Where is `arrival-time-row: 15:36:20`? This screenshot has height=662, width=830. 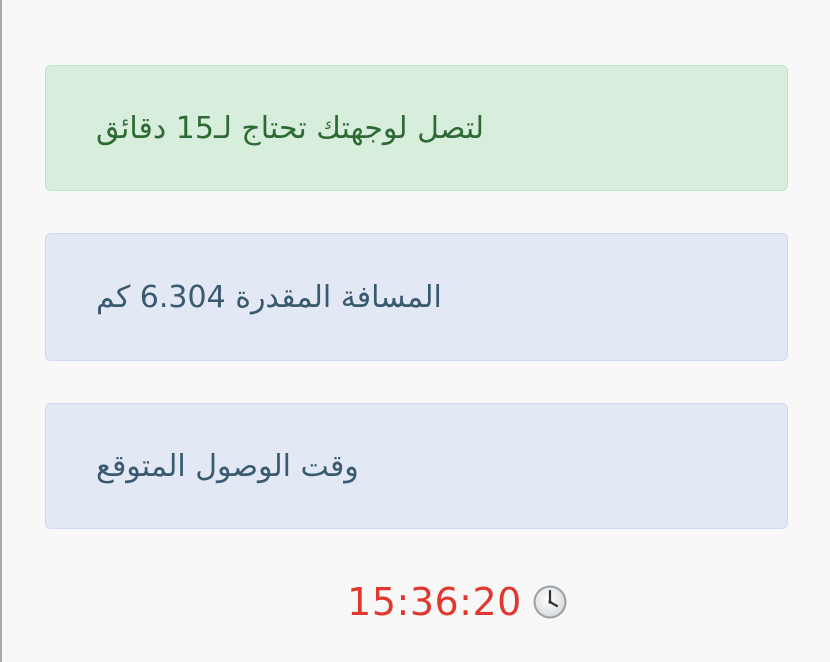 arrival-time-row: 15:36:20 is located at coordinates (415, 602).